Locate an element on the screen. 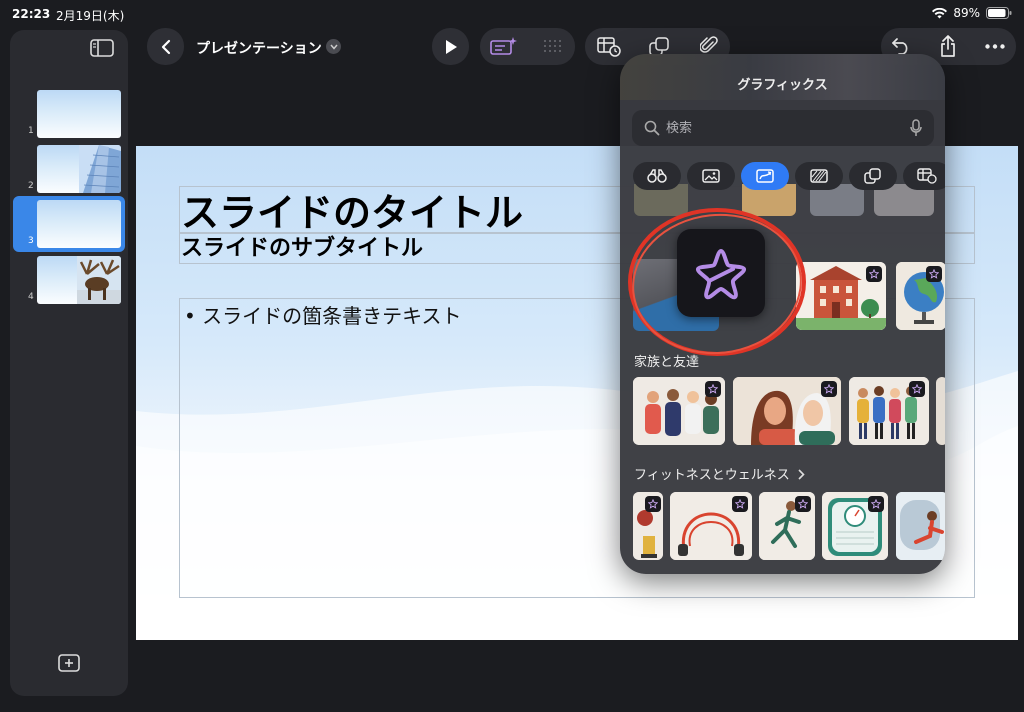  binoculars-icon is located at coordinates (657, 176).